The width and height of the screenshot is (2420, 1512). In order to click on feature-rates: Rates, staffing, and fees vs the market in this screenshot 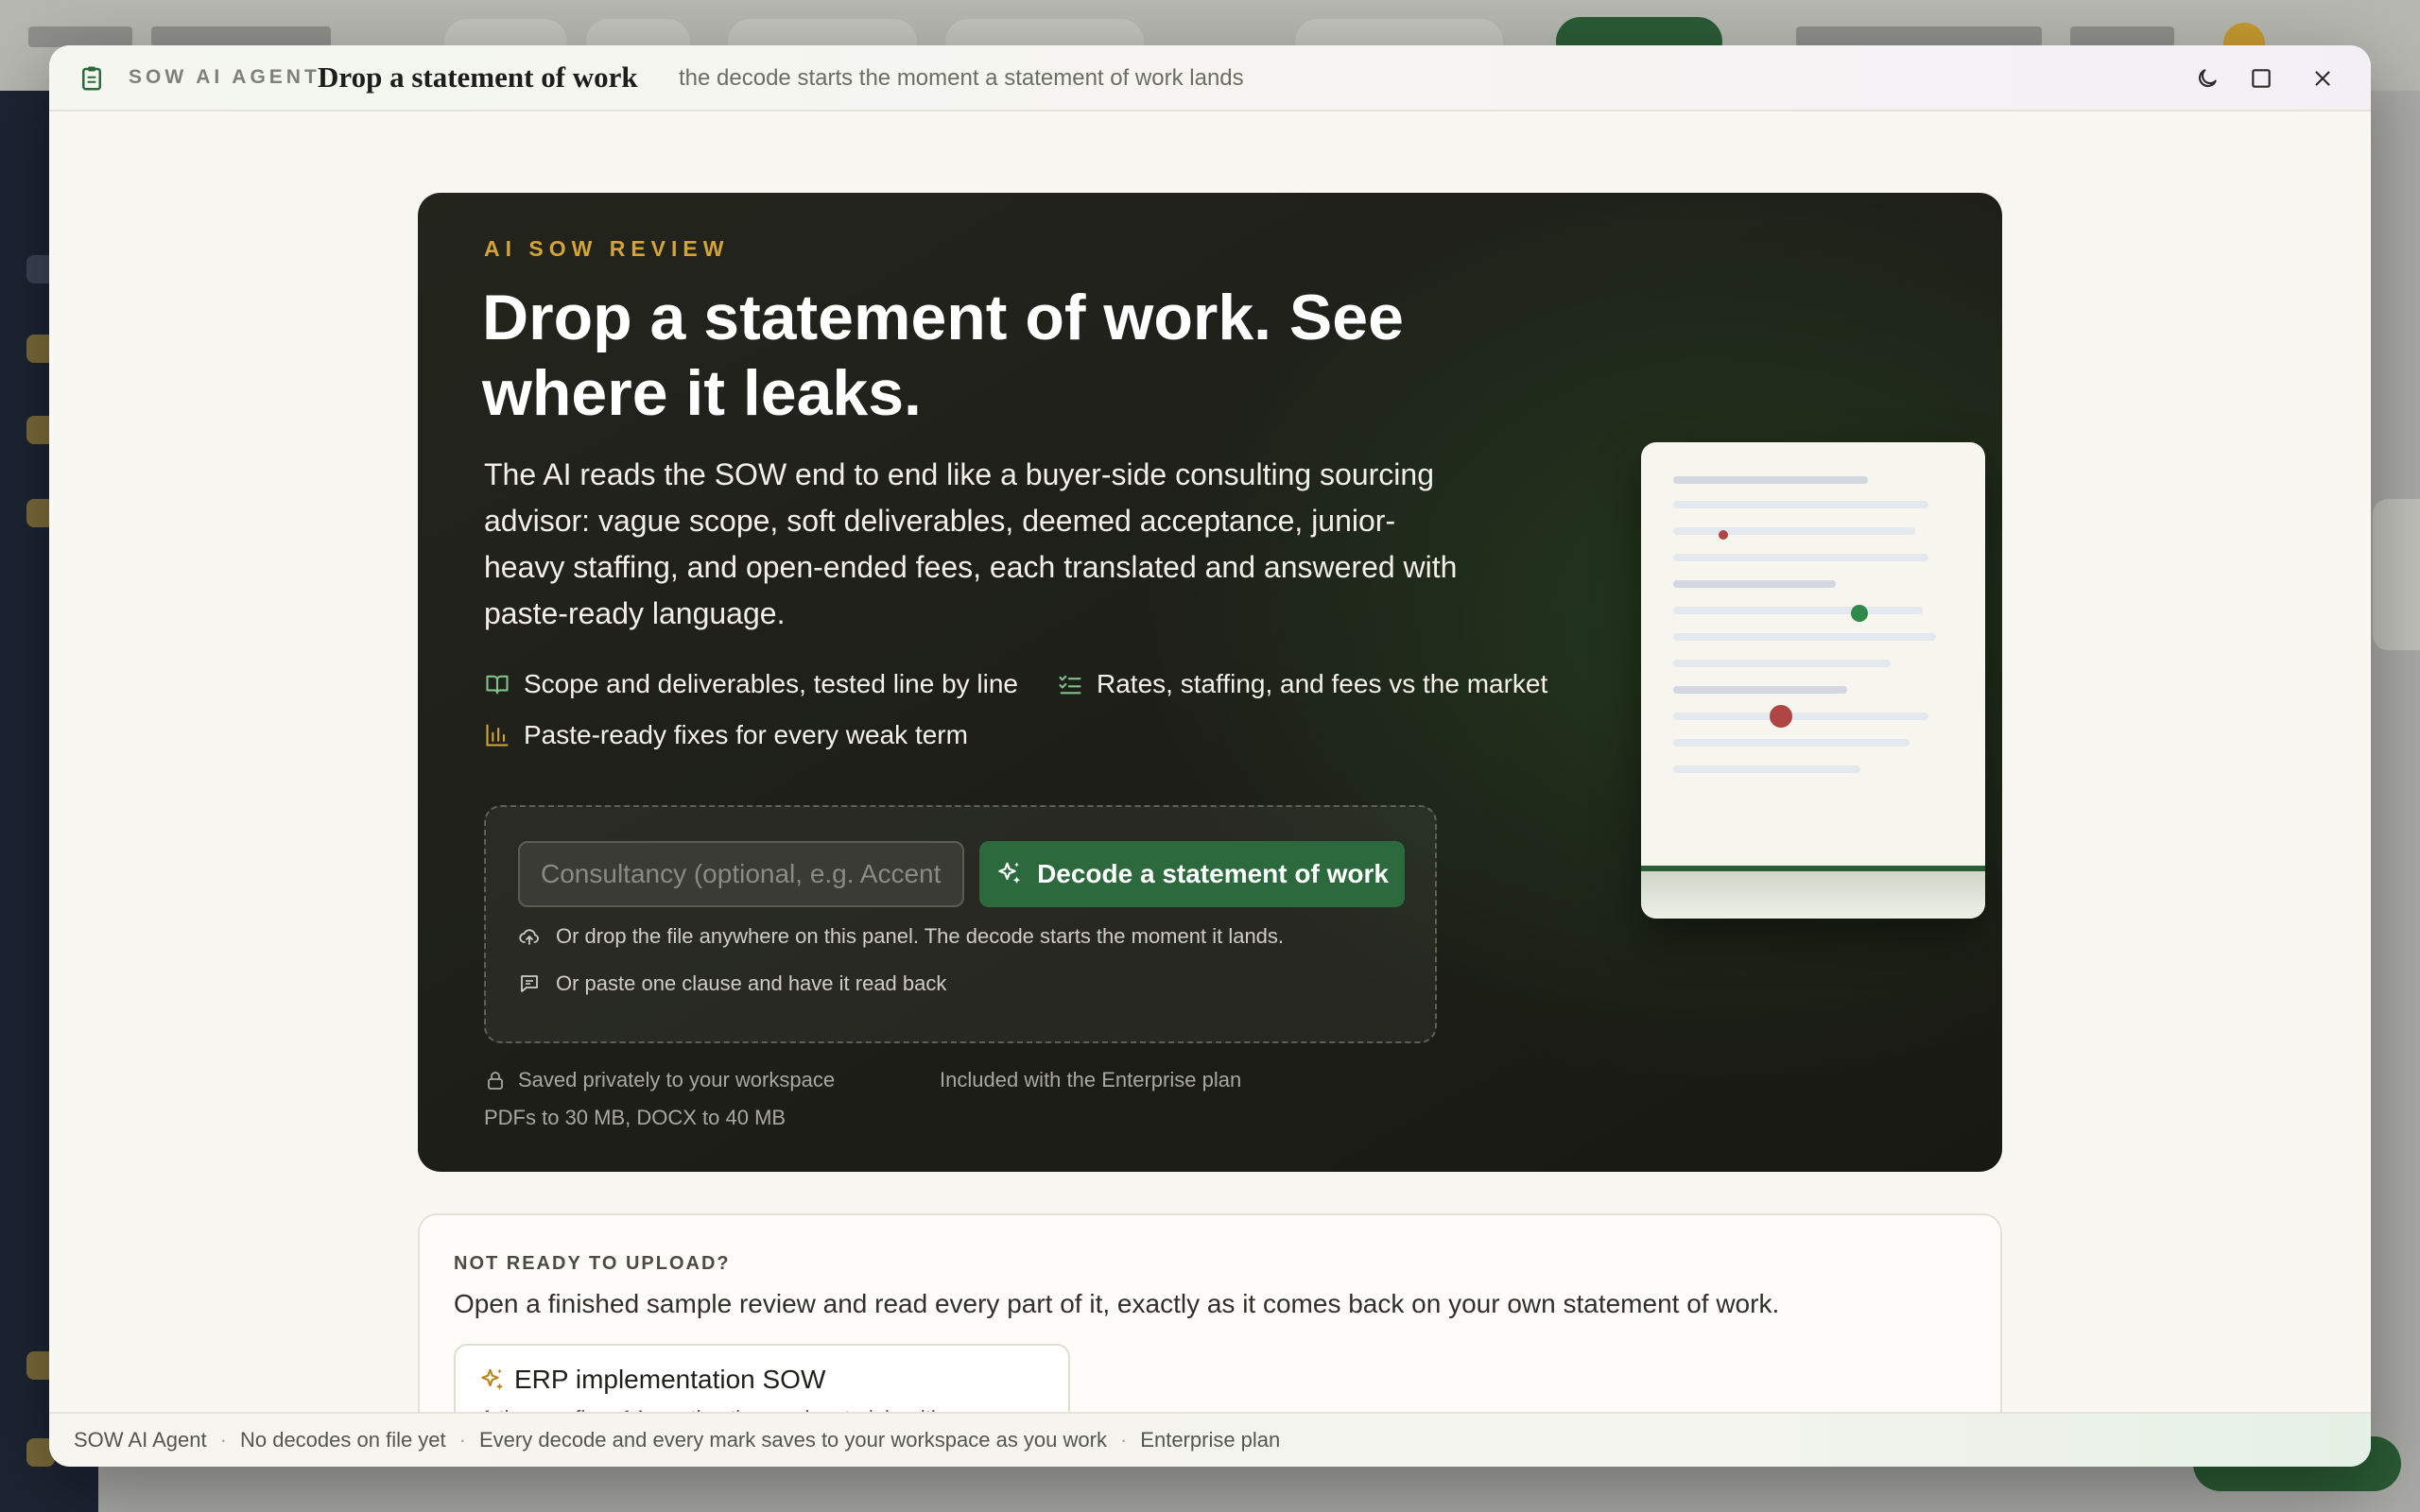, I will do `click(1302, 684)`.